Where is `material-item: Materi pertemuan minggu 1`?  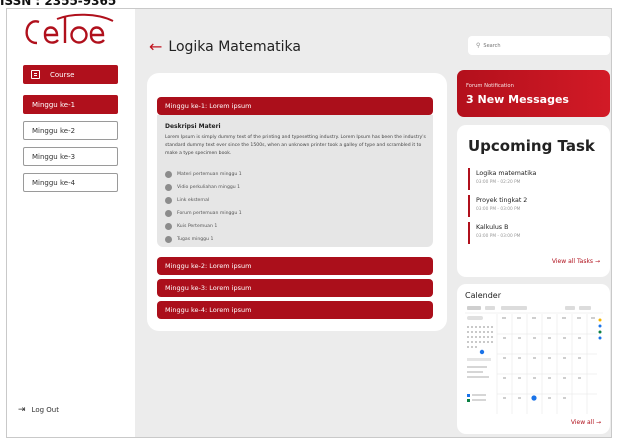 material-item: Materi pertemuan minggu 1 is located at coordinates (203, 174).